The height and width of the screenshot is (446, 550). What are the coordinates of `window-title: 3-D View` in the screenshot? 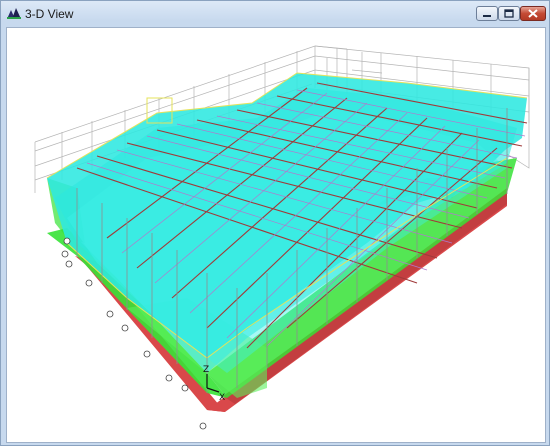 It's located at (49, 14).